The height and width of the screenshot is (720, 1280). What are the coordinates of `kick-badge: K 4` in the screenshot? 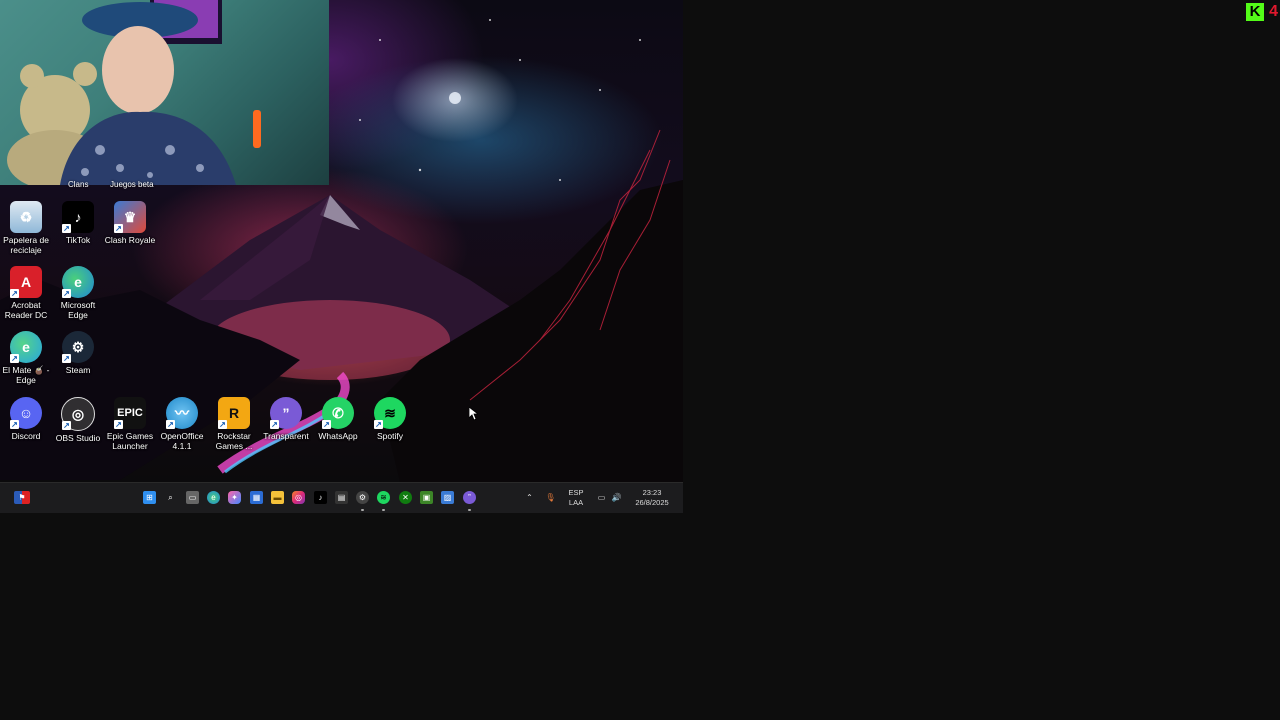 It's located at (1262, 12).